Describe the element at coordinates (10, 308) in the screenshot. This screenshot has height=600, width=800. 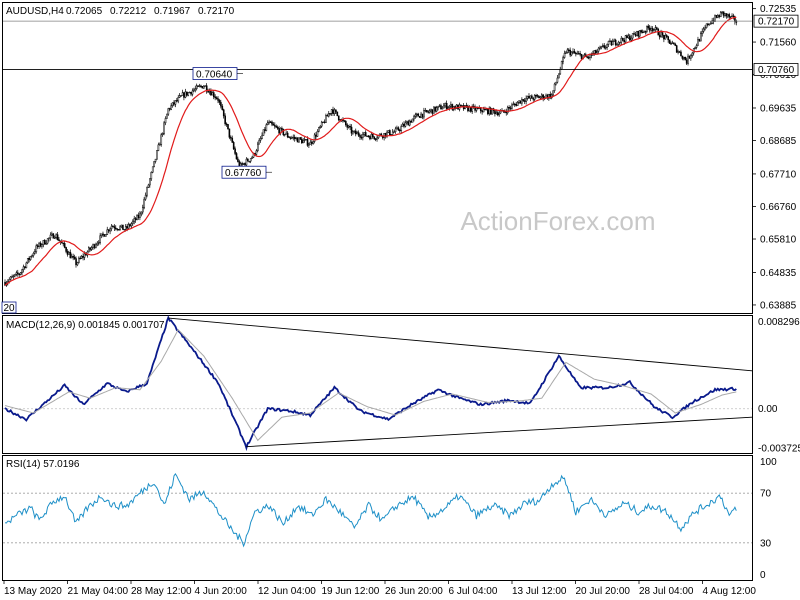
I see `corner-label-text: 20` at that location.